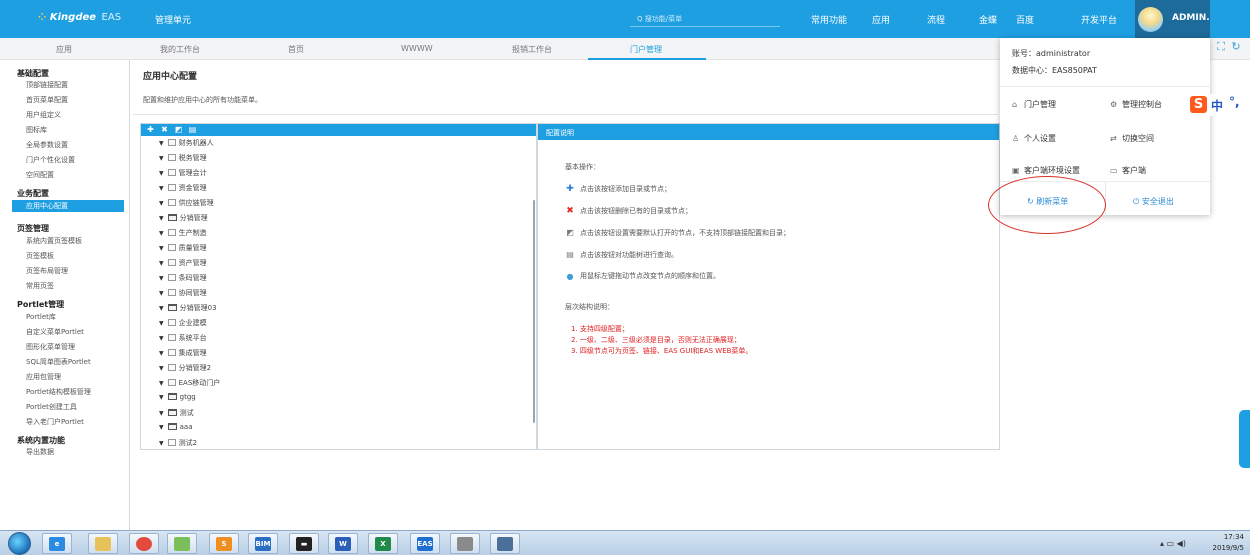 This screenshot has width=1250, height=555. Describe the element at coordinates (1128, 170) in the screenshot. I see `menu-client: ▭ 客户端` at that location.